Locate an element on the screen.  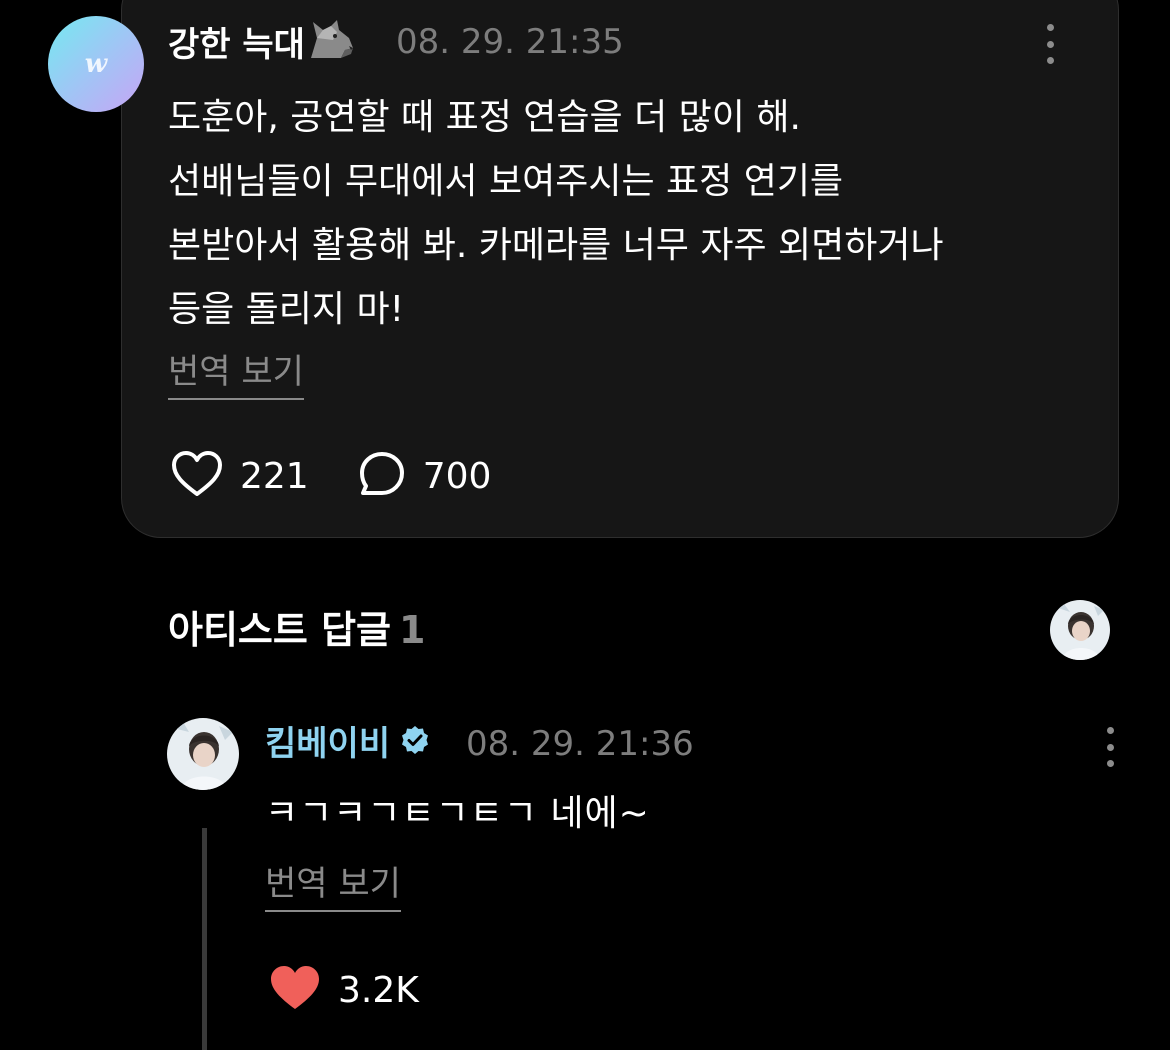
reply-like-button: 3.2K is located at coordinates (343, 990).